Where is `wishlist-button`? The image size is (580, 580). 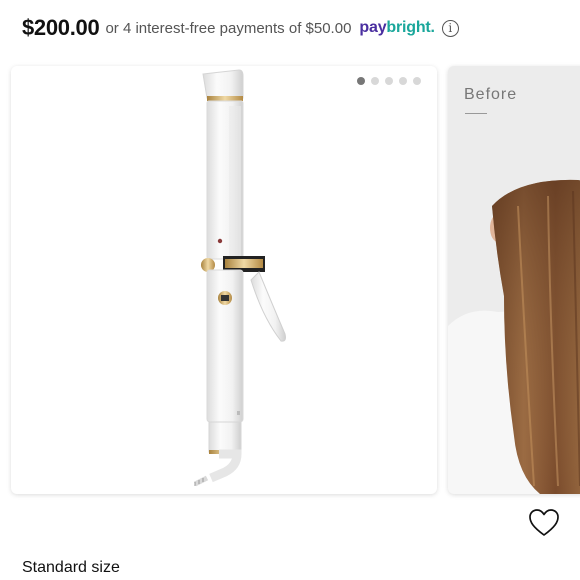
wishlist-button is located at coordinates (544, 523).